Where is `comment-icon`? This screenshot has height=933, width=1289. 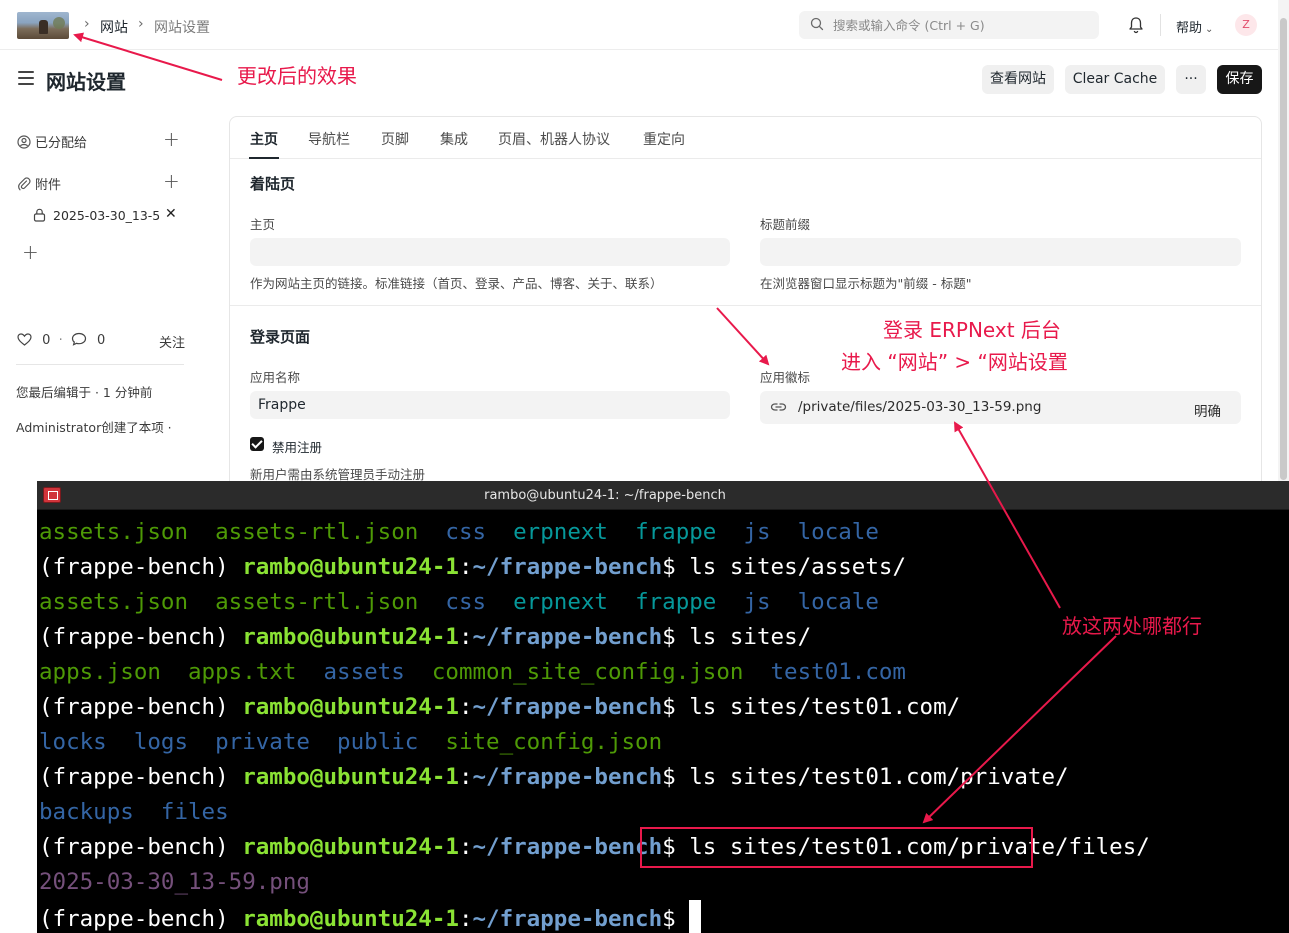 comment-icon is located at coordinates (79, 339).